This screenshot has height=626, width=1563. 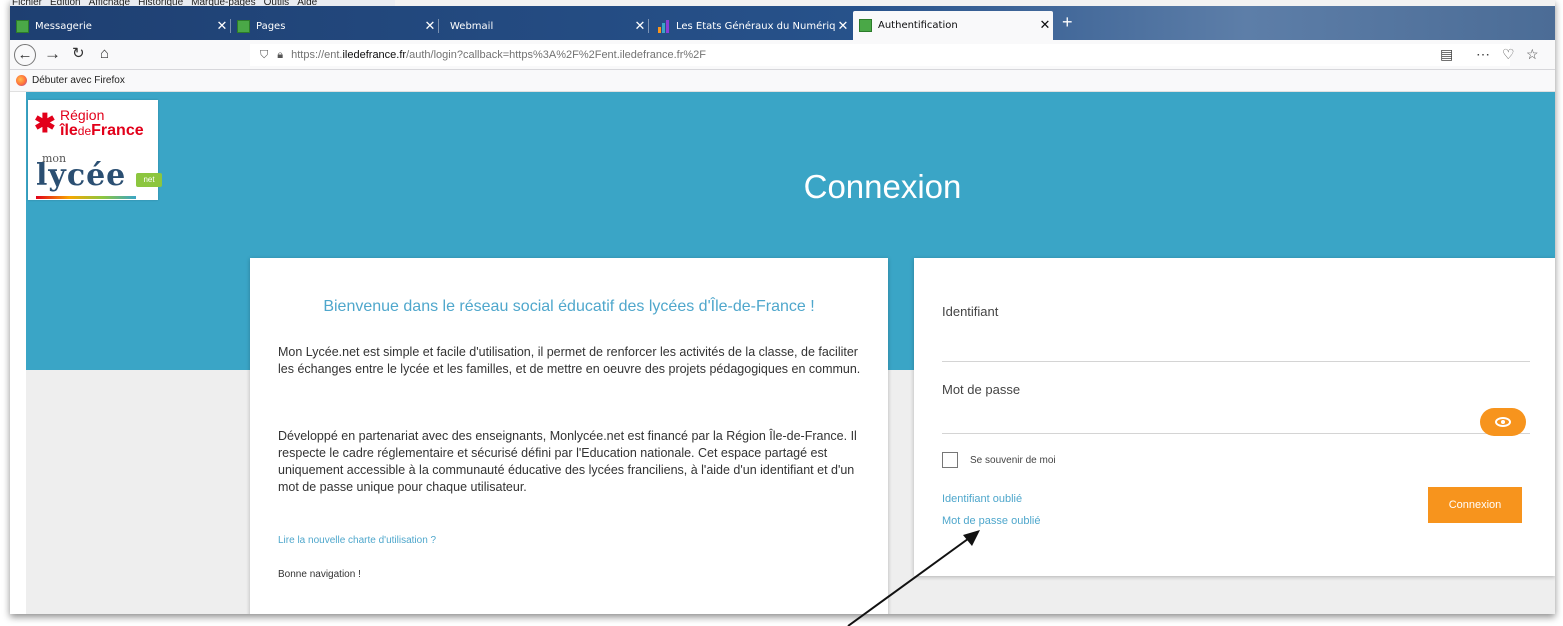 What do you see at coordinates (319, 574) in the screenshot?
I see `closing-text: Bonne navigation !` at bounding box center [319, 574].